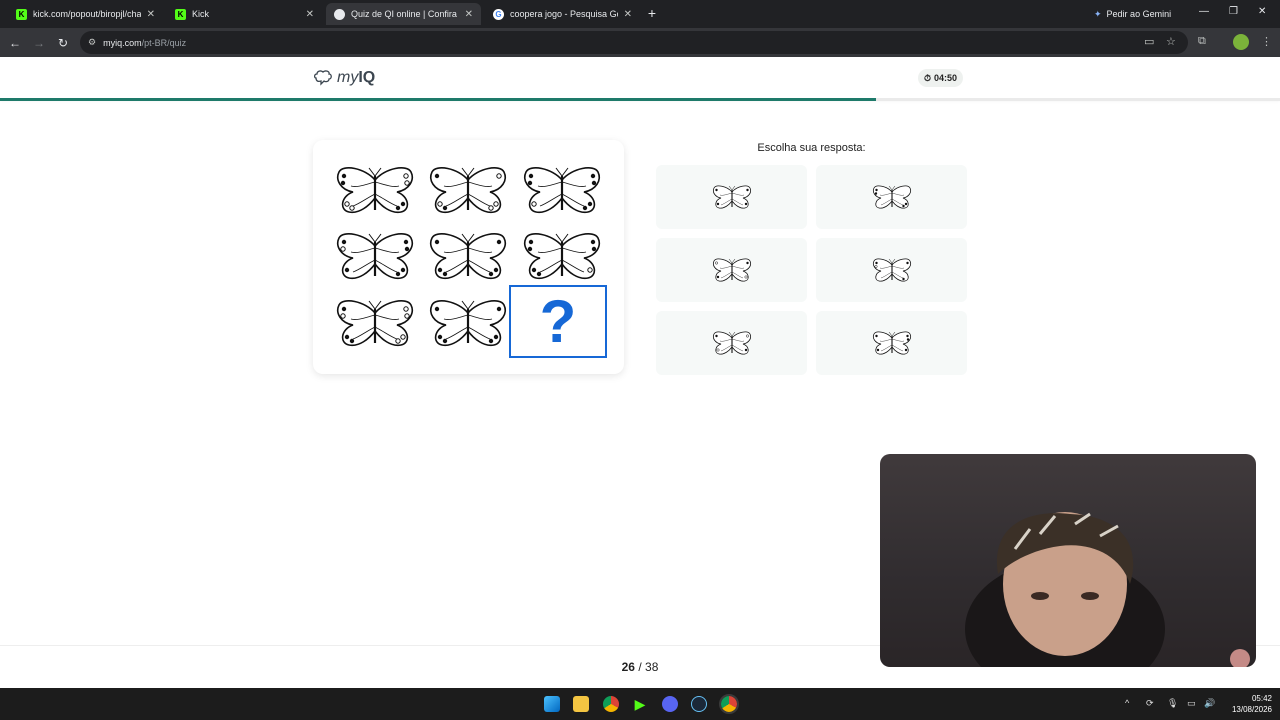 The width and height of the screenshot is (1280, 720). I want to click on restore-icon: ❐, so click(1233, 11).